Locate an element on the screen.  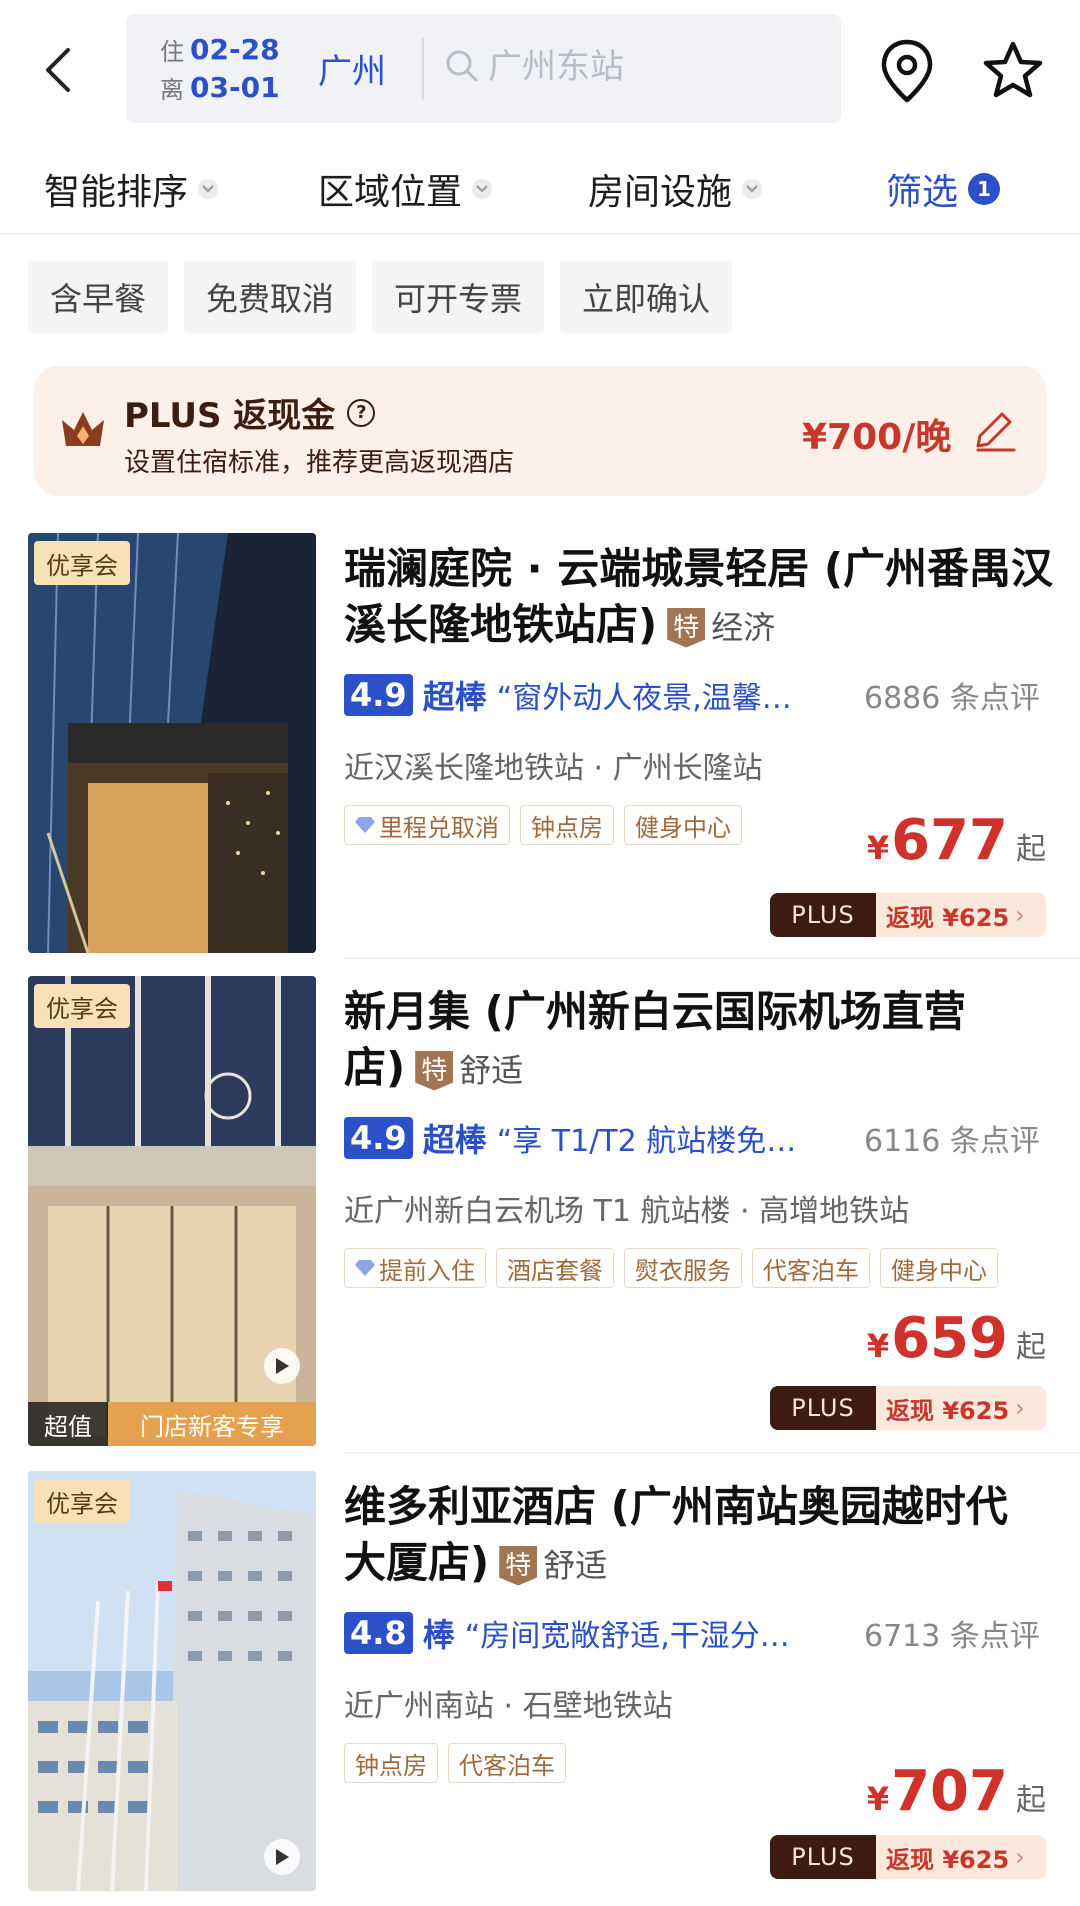
nearby-location: 近汉溪长隆地铁站 · 广州长隆站 is located at coordinates (553, 768).